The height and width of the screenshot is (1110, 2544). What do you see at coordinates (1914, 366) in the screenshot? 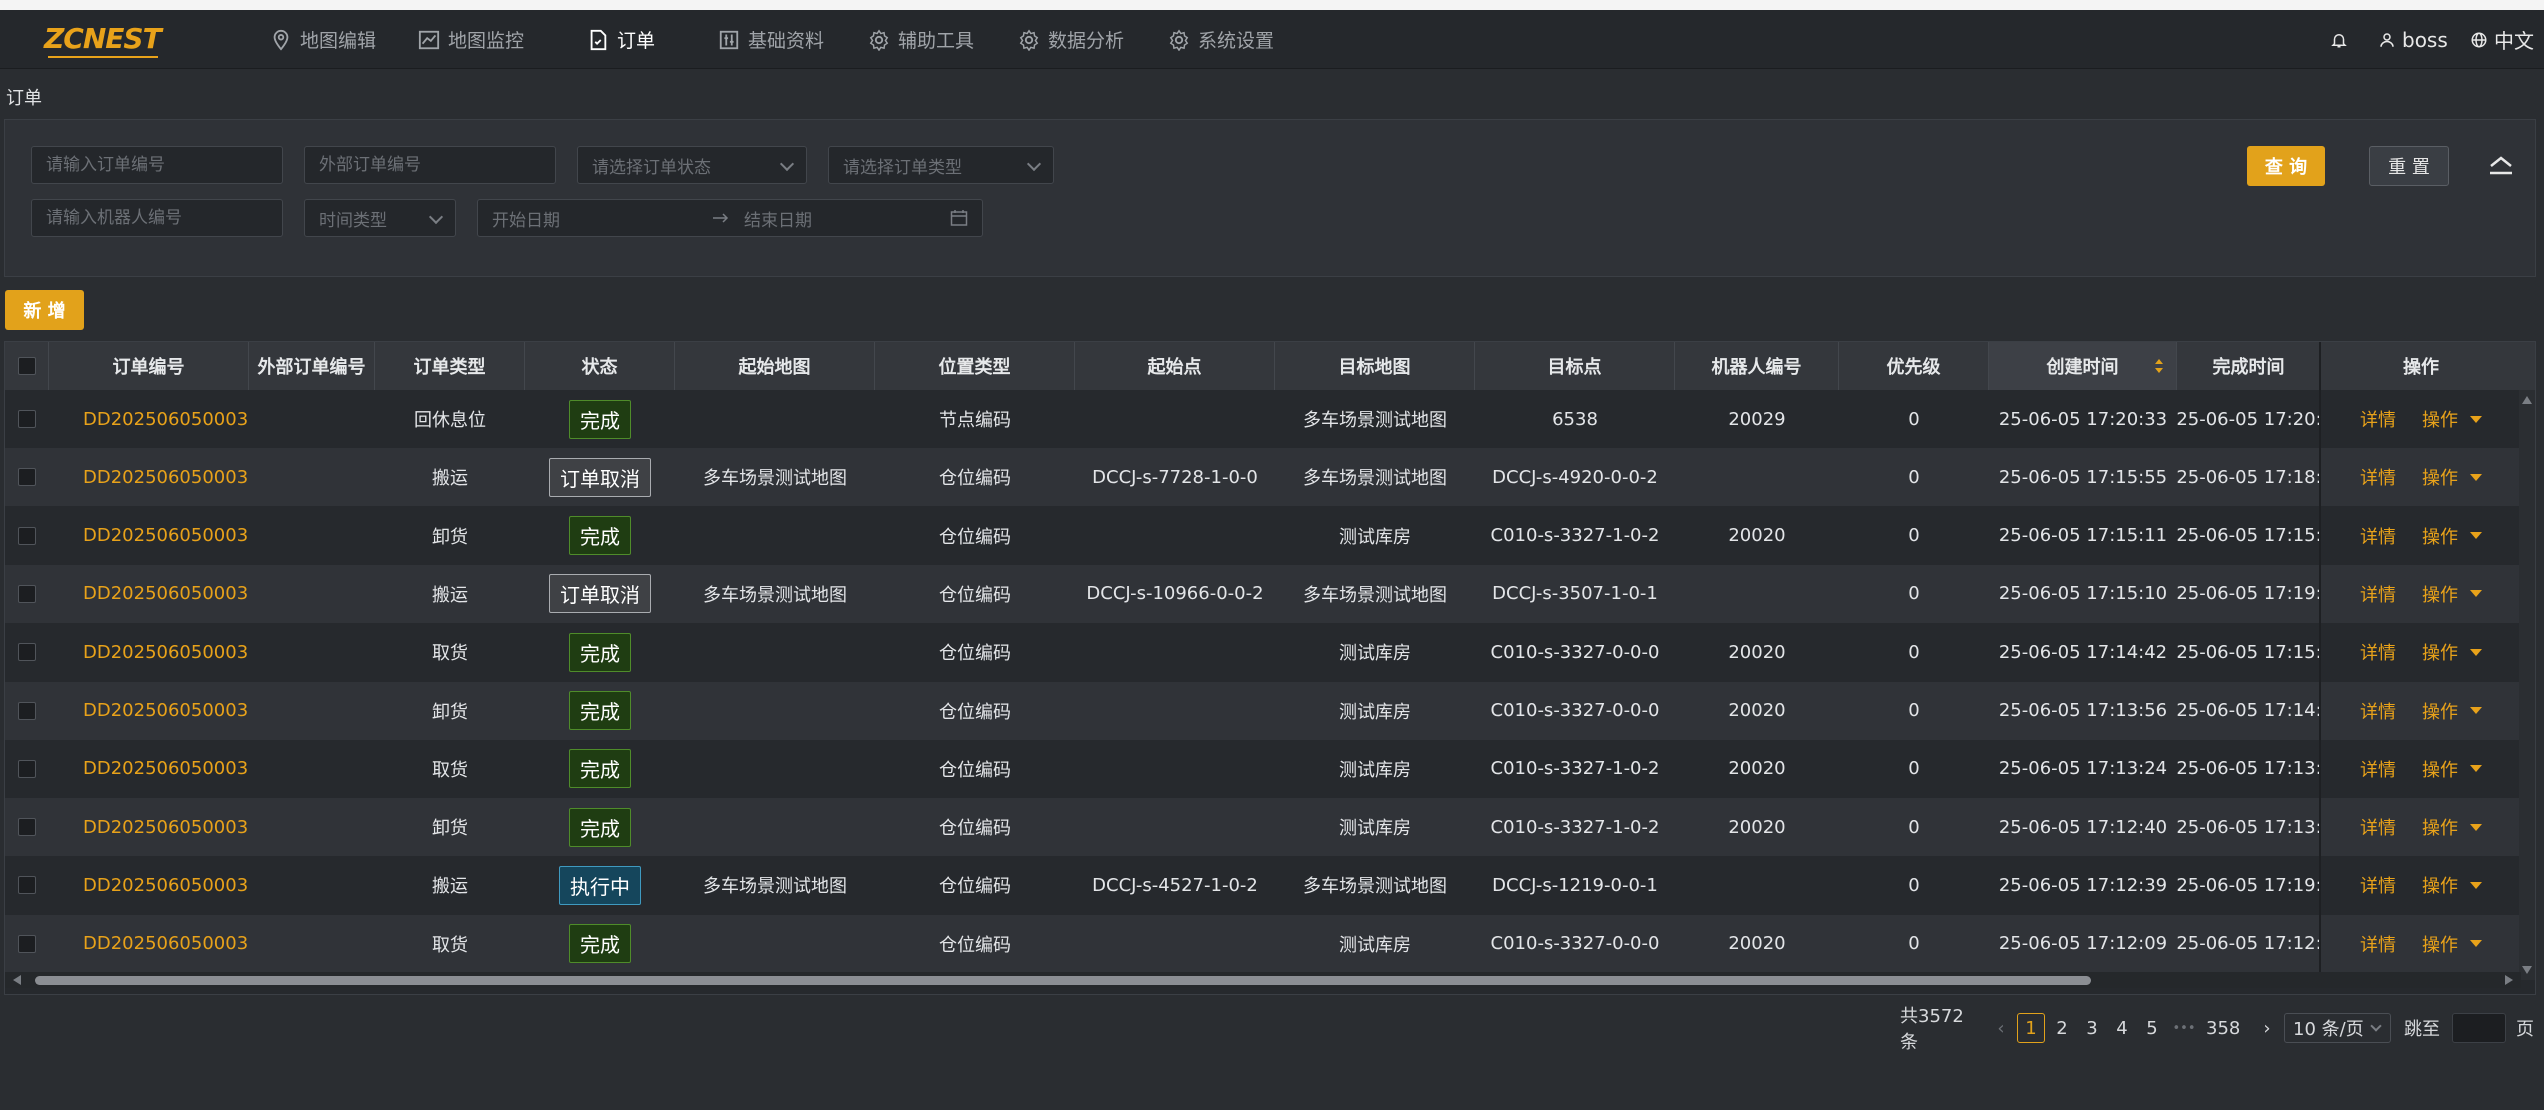
I see `col-priority: 优先级` at bounding box center [1914, 366].